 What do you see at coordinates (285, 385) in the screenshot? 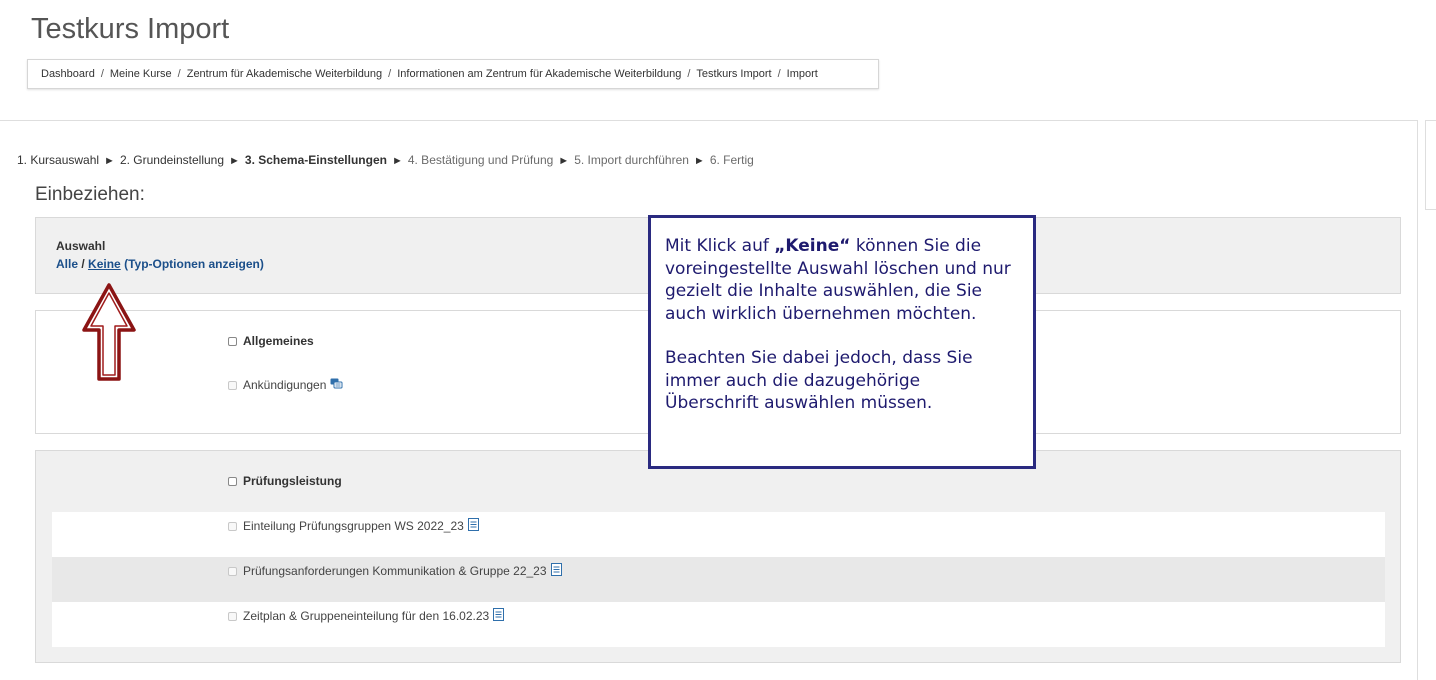
I see `activity-label-announcements: Ankündigungen` at bounding box center [285, 385].